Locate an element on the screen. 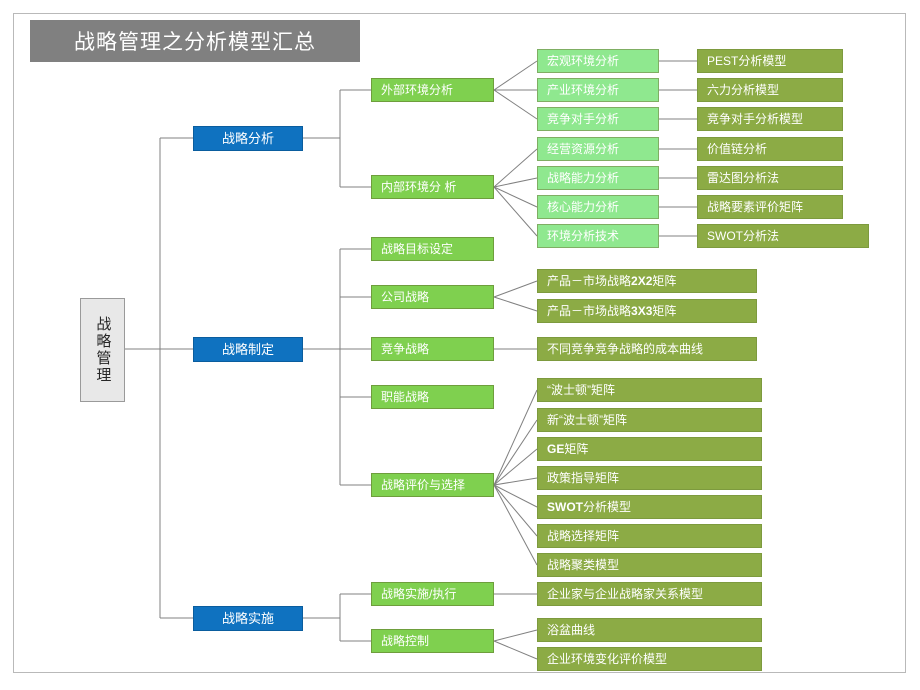  node-competitive-strategy: 竞争战略 is located at coordinates (432, 349).